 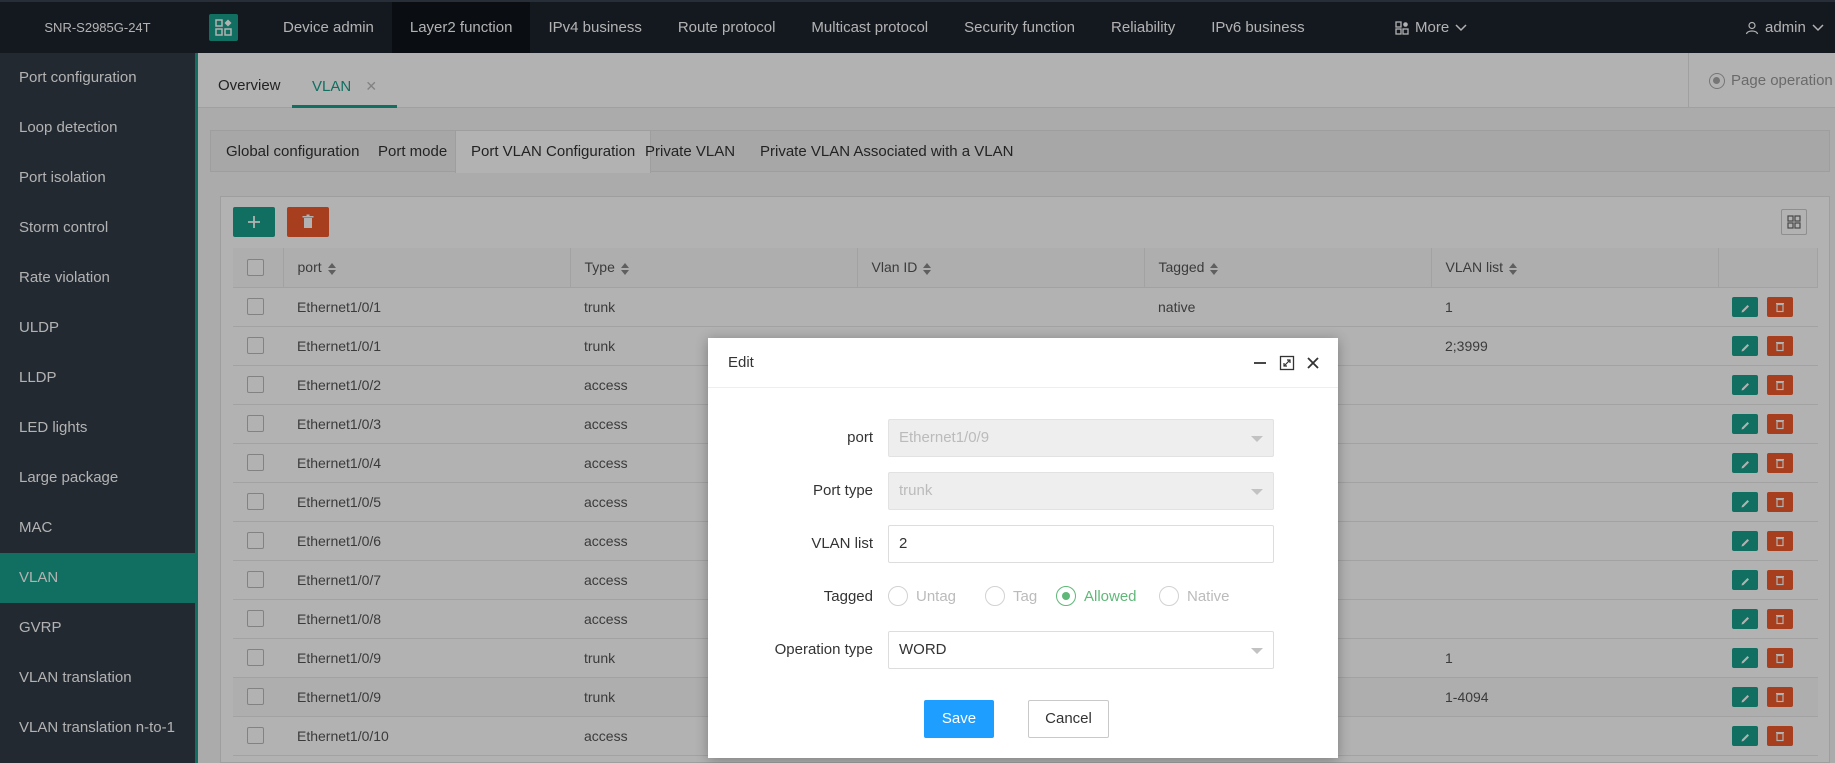 What do you see at coordinates (1025, 596) in the screenshot?
I see `radio-label: Tag` at bounding box center [1025, 596].